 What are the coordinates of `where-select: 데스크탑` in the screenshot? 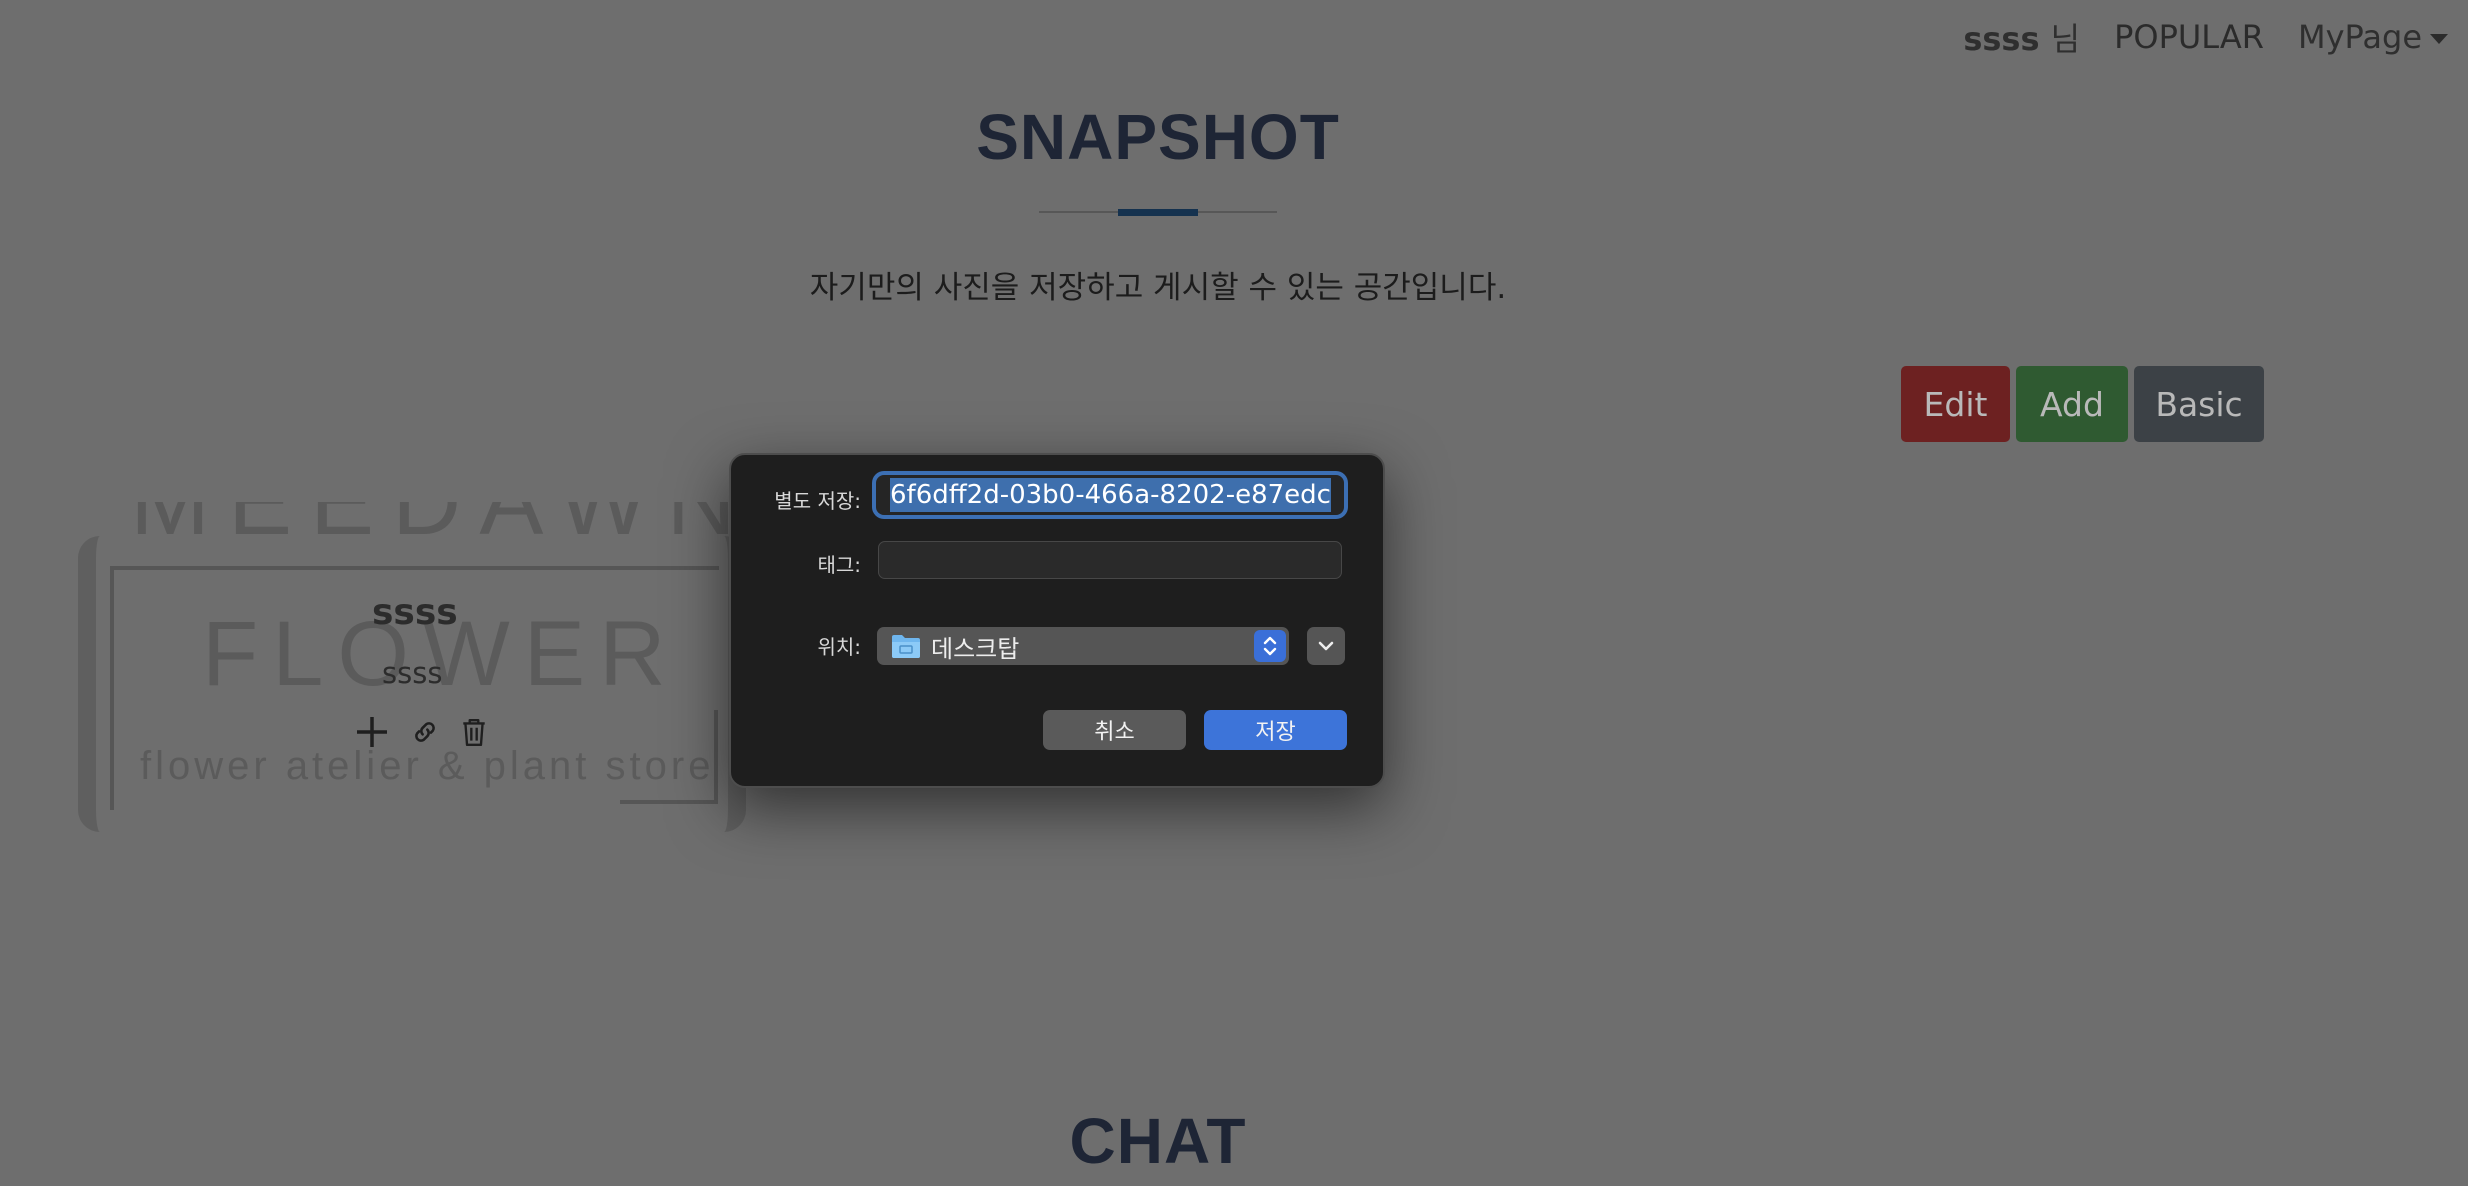 It's located at (1083, 646).